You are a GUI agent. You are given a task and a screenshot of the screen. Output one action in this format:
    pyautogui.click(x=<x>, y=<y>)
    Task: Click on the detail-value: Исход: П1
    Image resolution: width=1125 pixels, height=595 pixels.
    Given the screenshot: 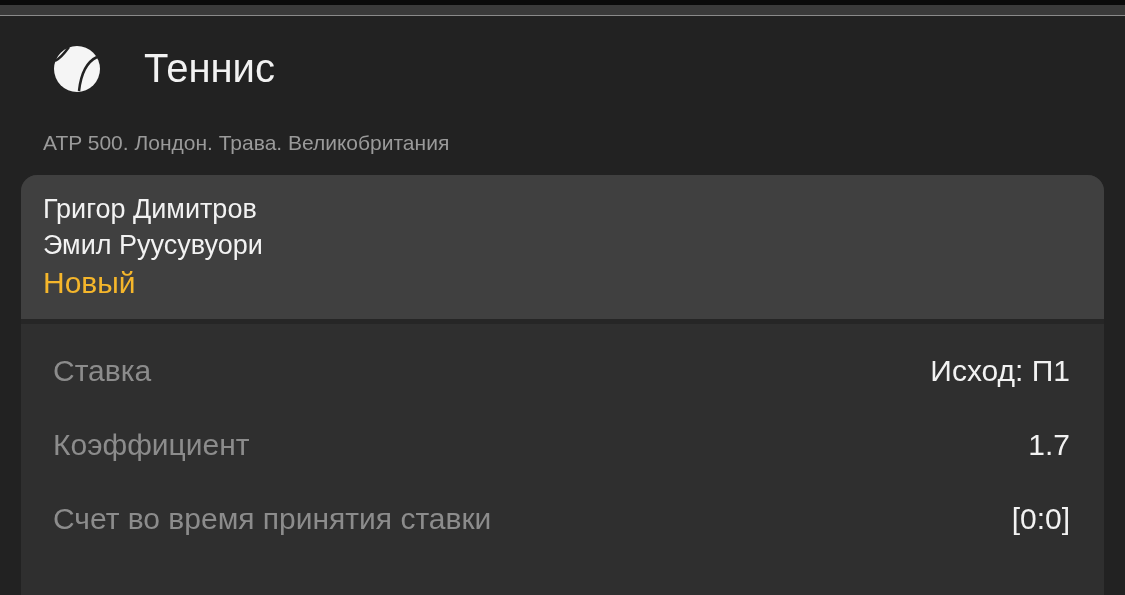 What is the action you would take?
    pyautogui.click(x=1000, y=371)
    